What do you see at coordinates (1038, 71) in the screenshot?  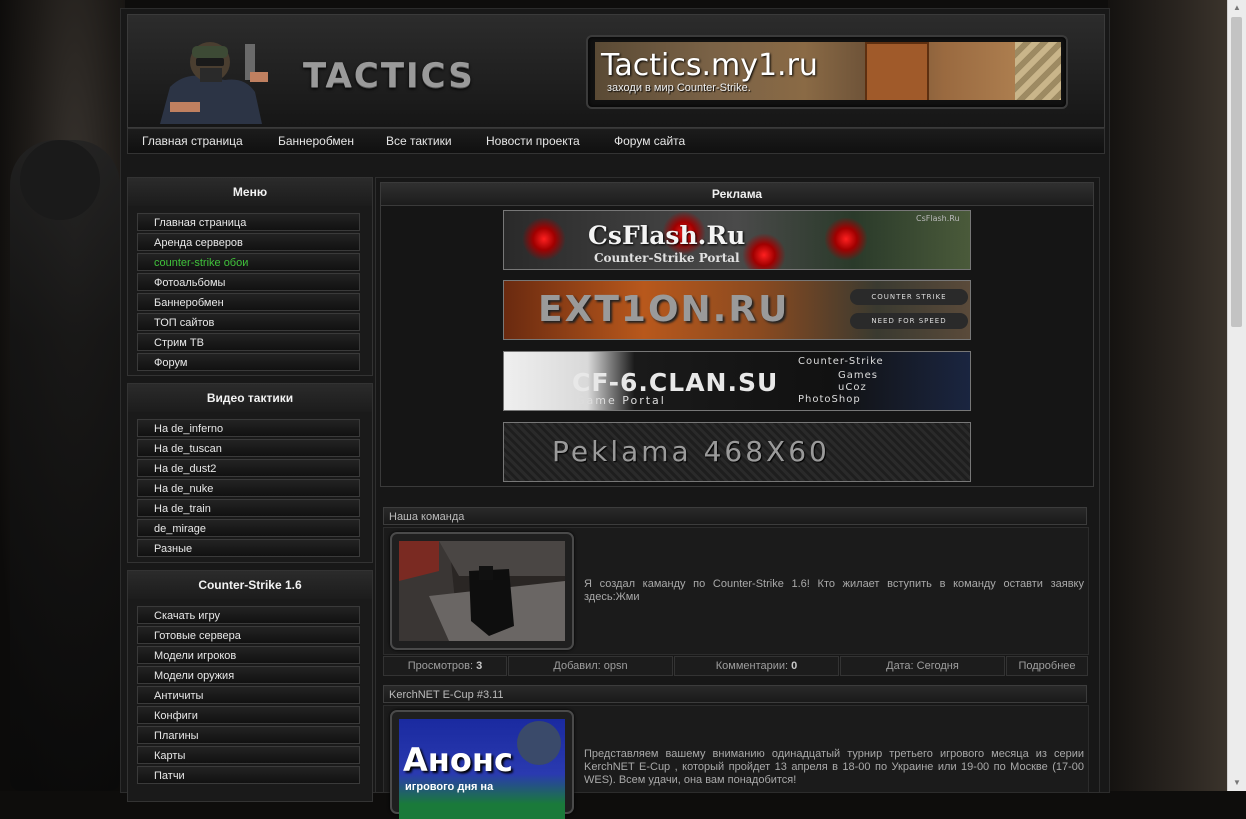 I see `banner-wall-graphic` at bounding box center [1038, 71].